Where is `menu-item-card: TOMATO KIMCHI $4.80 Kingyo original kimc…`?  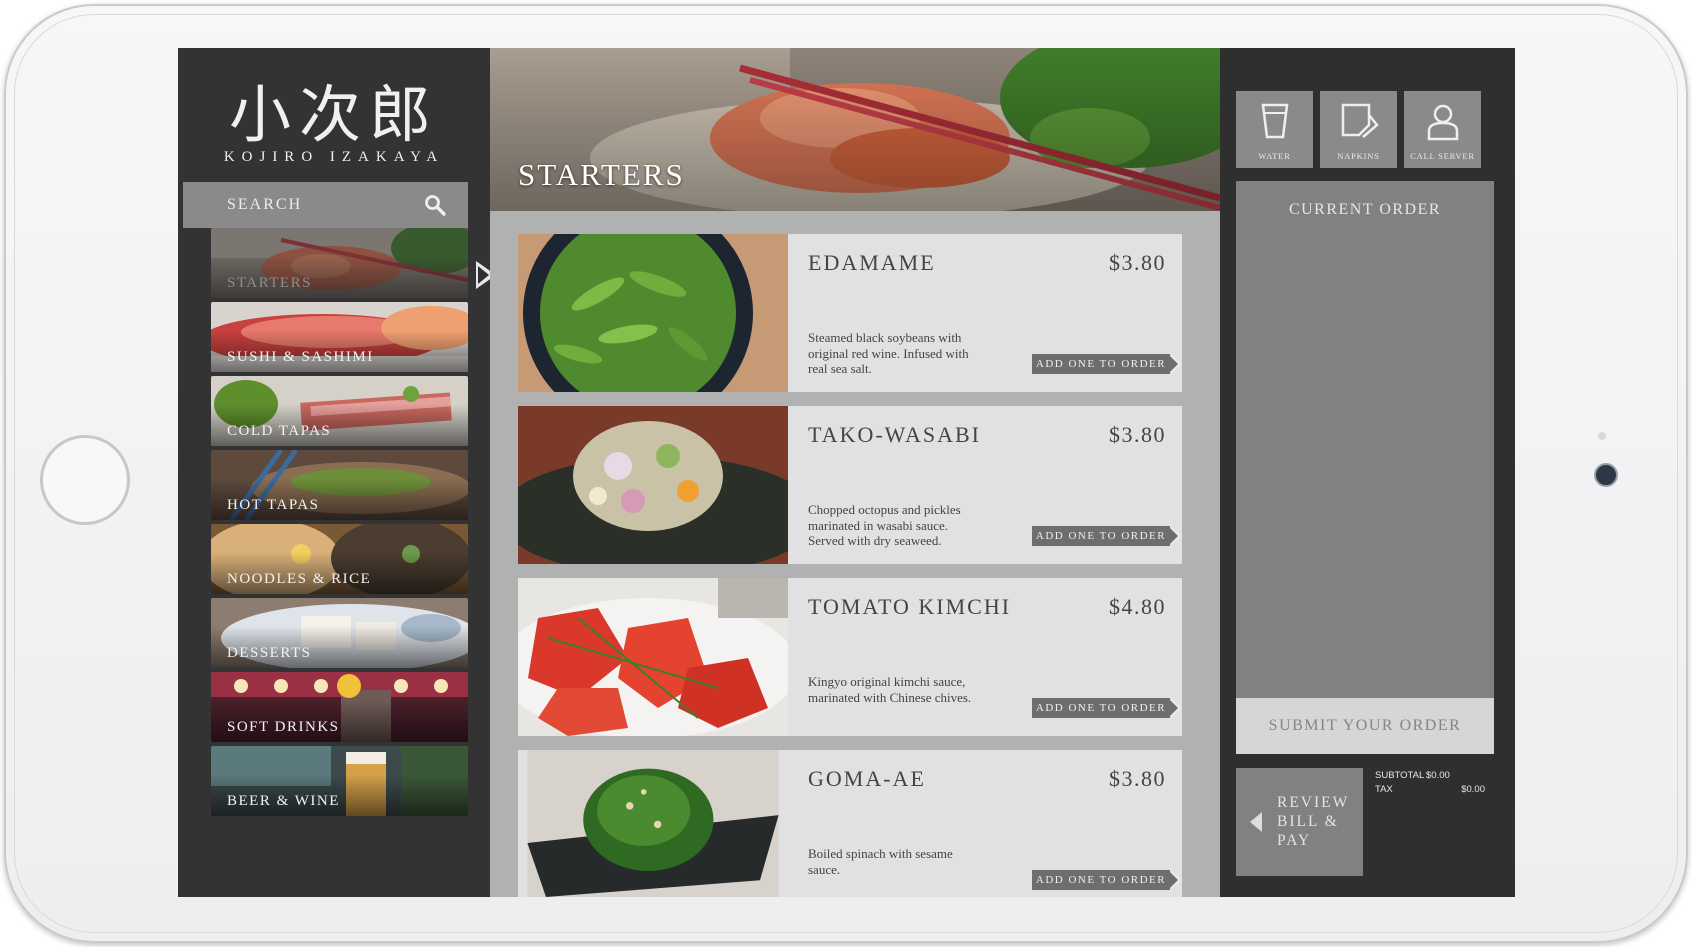
menu-item-card: TOMATO KIMCHI $4.80 Kingyo original kimc… is located at coordinates (850, 657).